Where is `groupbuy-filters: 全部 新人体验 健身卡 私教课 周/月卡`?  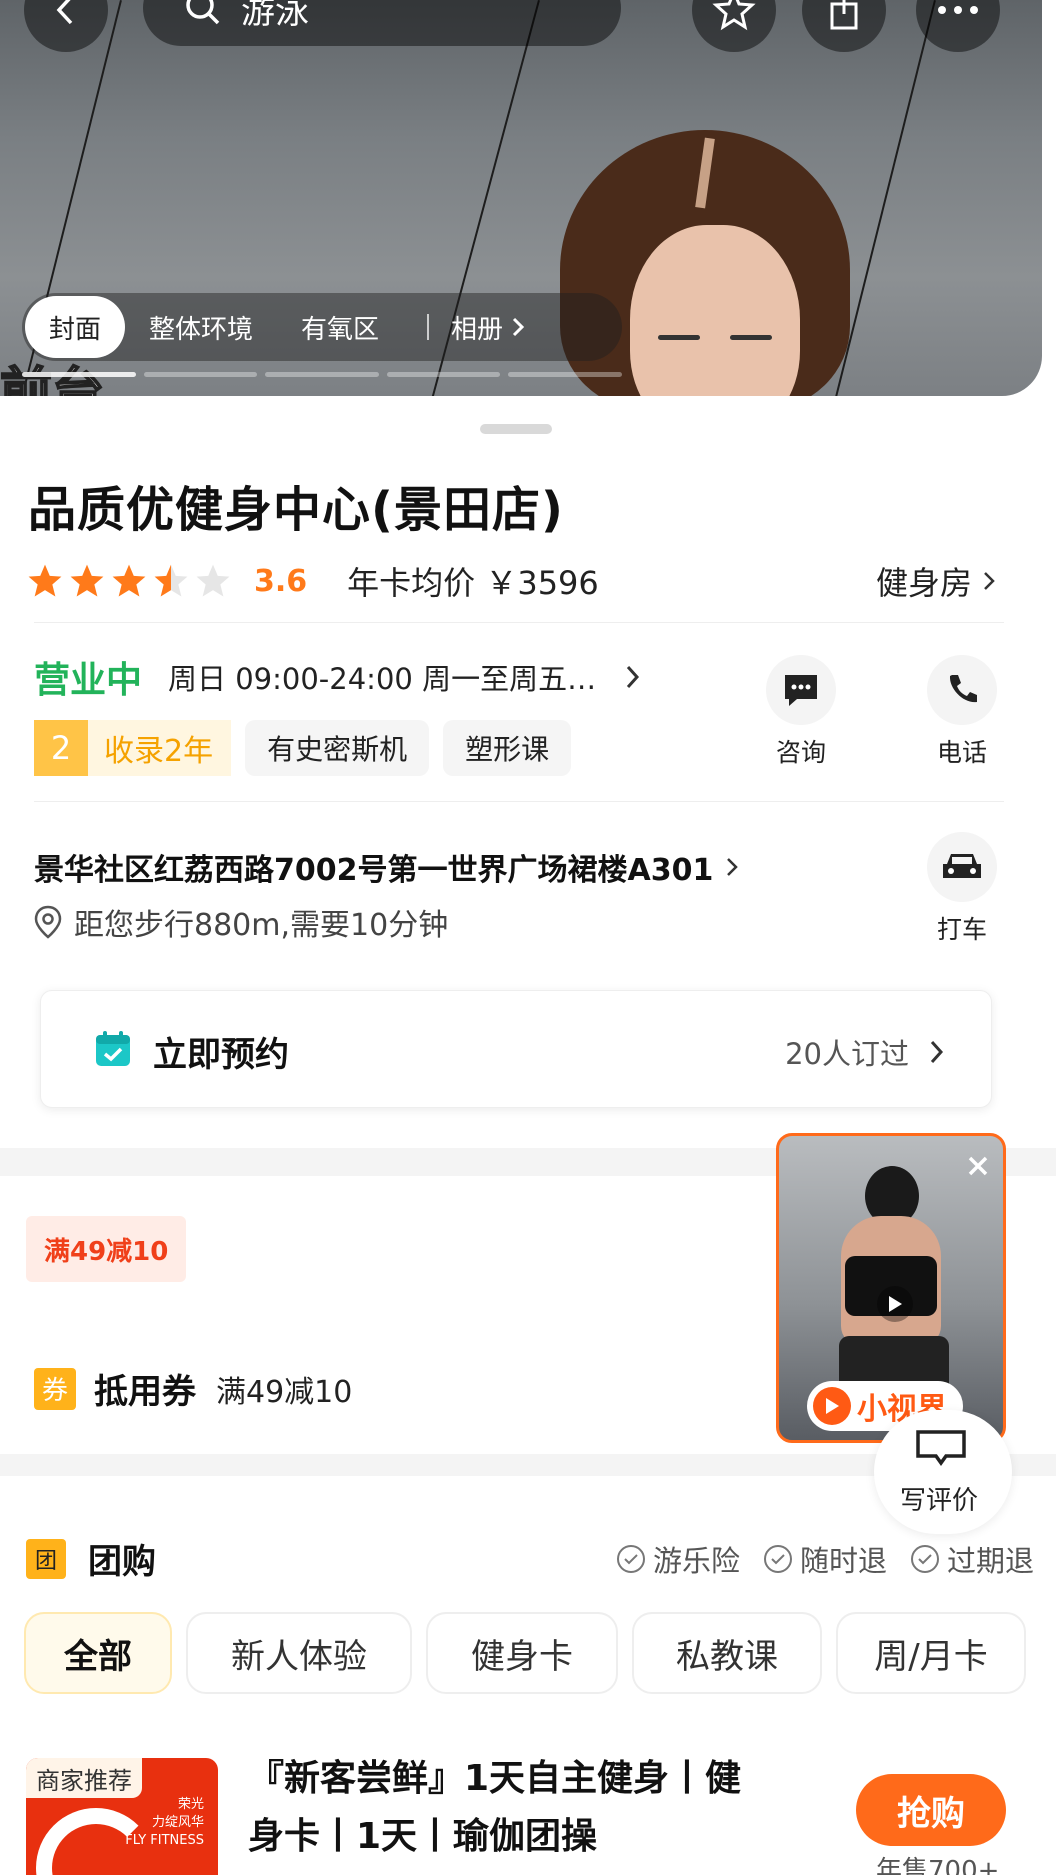
groupbuy-filters: 全部 新人体验 健身卡 私教课 周/月卡 is located at coordinates (525, 1653).